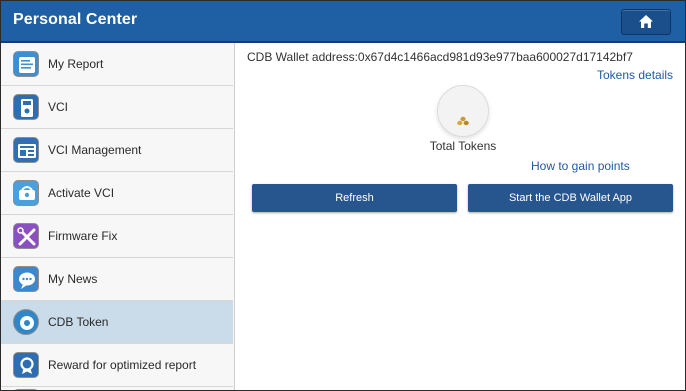 Image resolution: width=686 pixels, height=391 pixels. I want to click on sidebar-item-cdb-token: CDB Token, so click(117, 322).